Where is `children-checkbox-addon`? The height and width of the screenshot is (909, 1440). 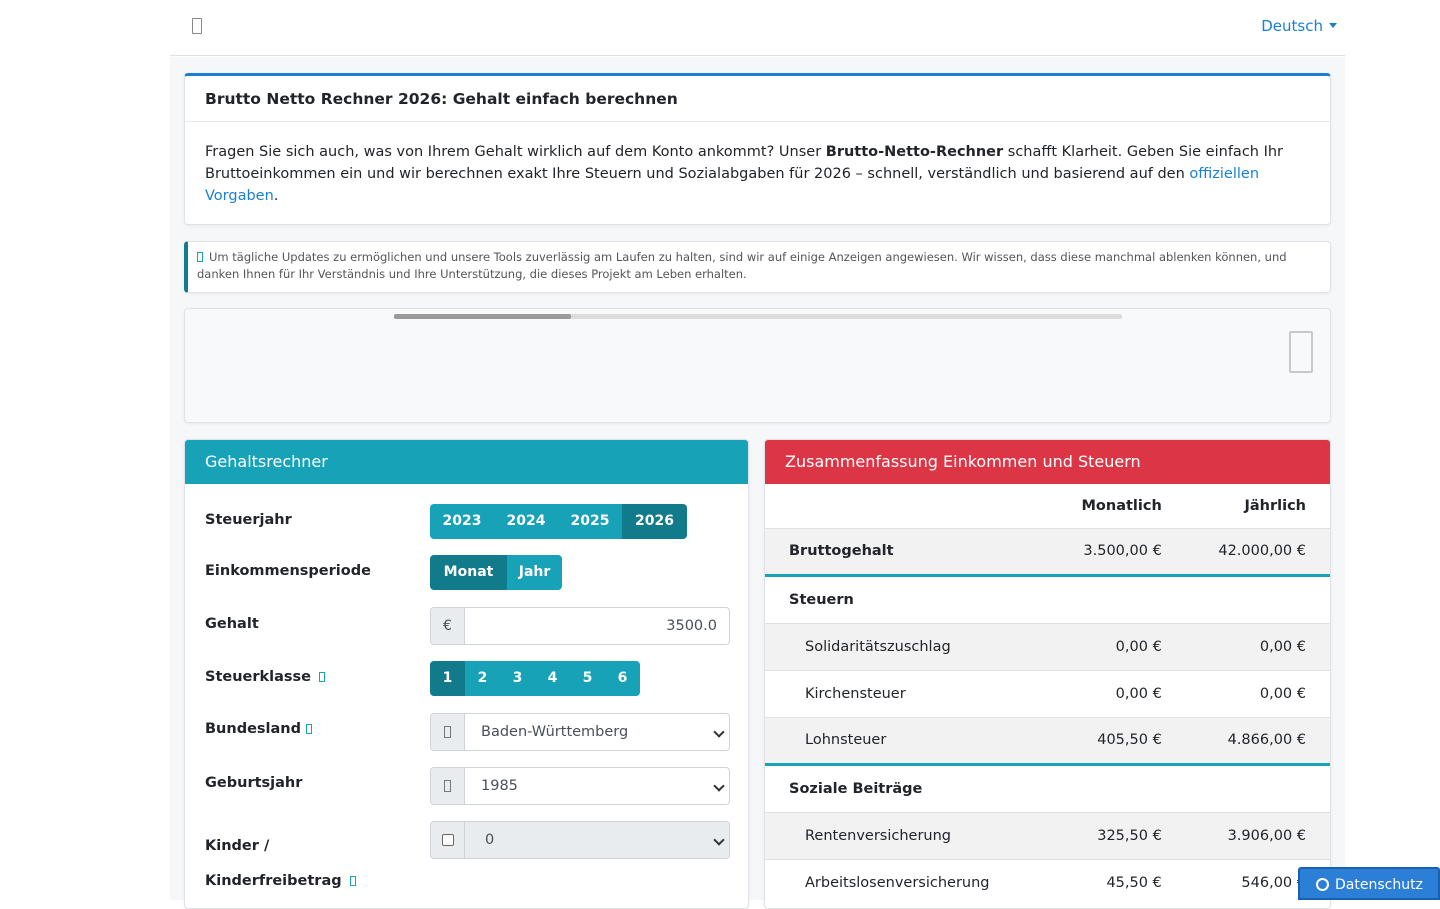
children-checkbox-addon is located at coordinates (448, 840).